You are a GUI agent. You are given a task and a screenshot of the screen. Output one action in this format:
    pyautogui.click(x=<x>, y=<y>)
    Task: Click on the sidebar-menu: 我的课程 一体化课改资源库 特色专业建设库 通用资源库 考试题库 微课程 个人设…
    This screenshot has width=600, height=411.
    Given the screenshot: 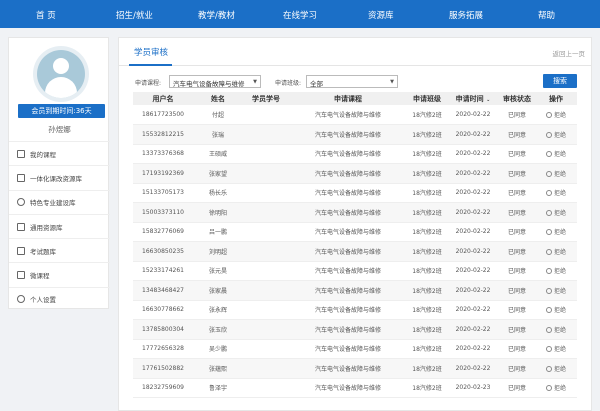 What is the action you would take?
    pyautogui.click(x=59, y=226)
    